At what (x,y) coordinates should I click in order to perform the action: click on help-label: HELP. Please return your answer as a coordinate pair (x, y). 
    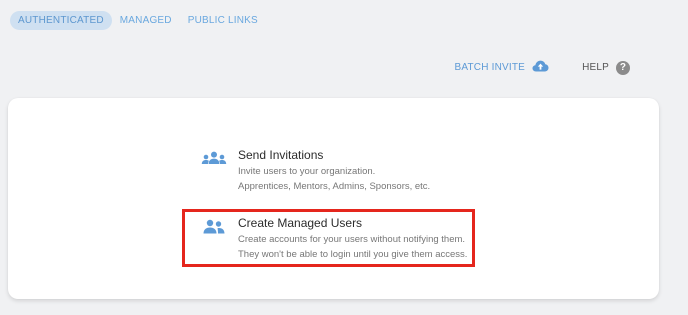
    Looking at the image, I should click on (595, 67).